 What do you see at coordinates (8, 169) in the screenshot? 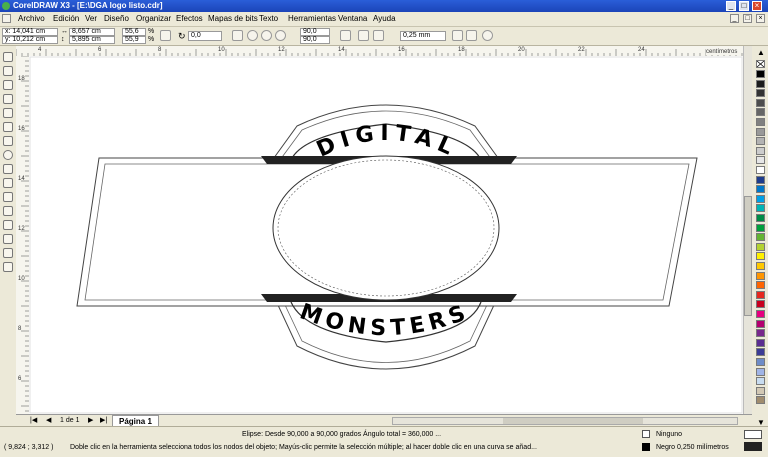
I see `polygon-tool-icon` at bounding box center [8, 169].